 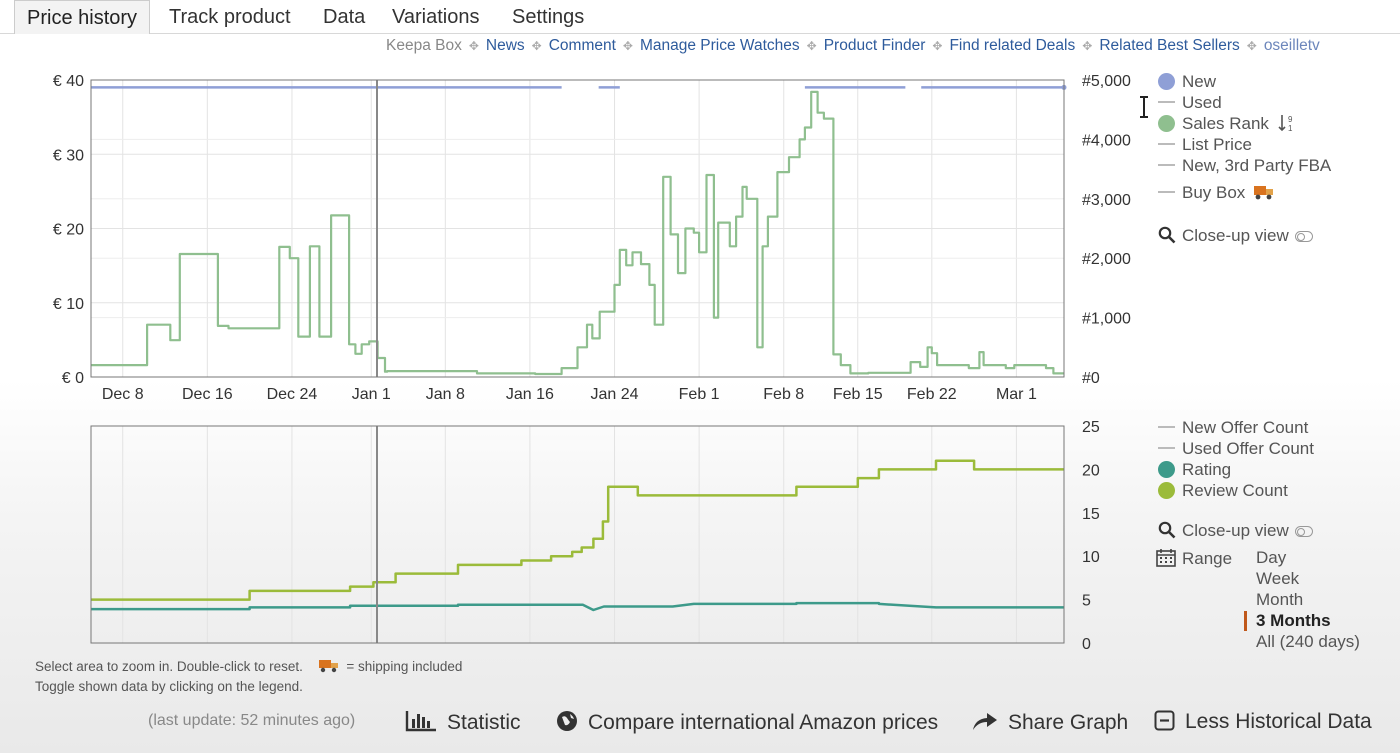 What do you see at coordinates (1263, 722) in the screenshot?
I see `less-historical-data-button: Less Historical Data` at bounding box center [1263, 722].